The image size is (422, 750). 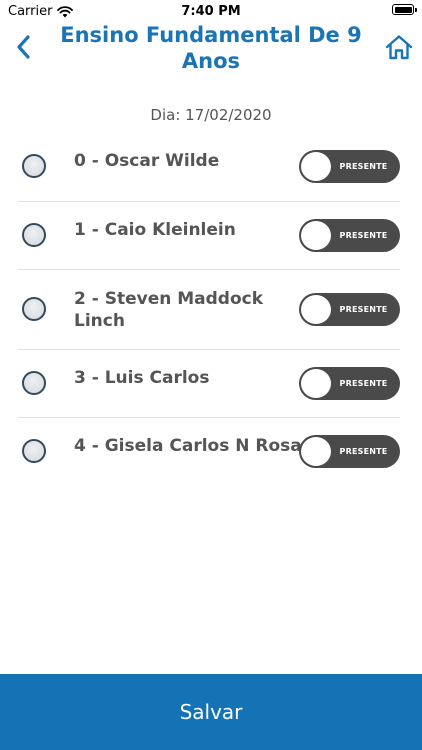 I want to click on save-button: Salvar, so click(x=211, y=712).